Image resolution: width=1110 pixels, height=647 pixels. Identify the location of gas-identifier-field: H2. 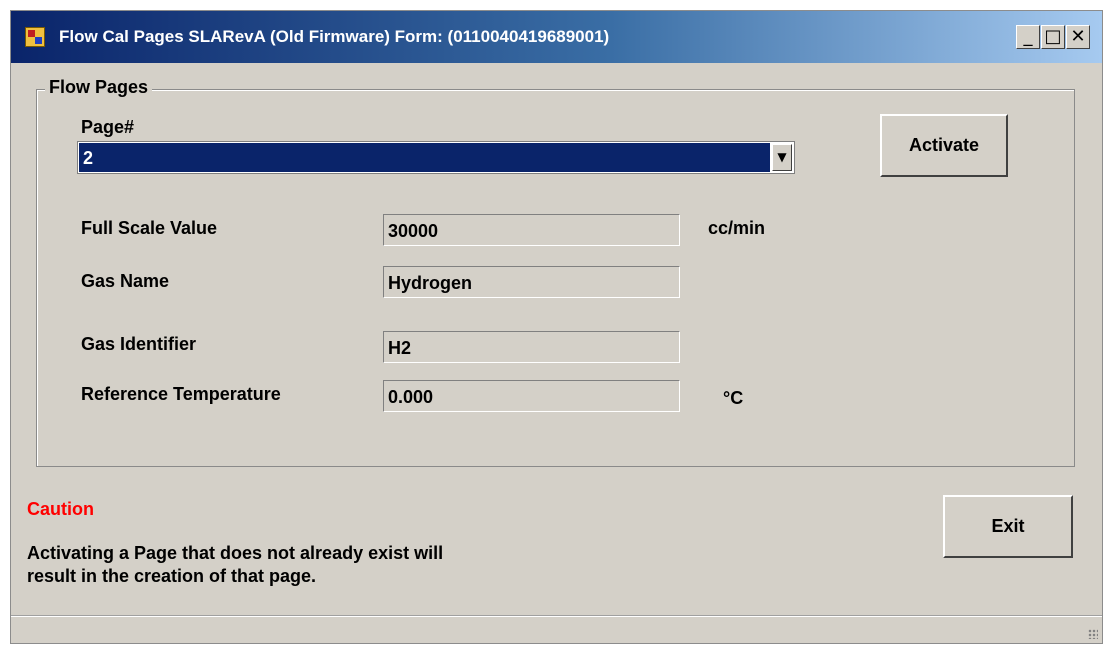
(531, 347).